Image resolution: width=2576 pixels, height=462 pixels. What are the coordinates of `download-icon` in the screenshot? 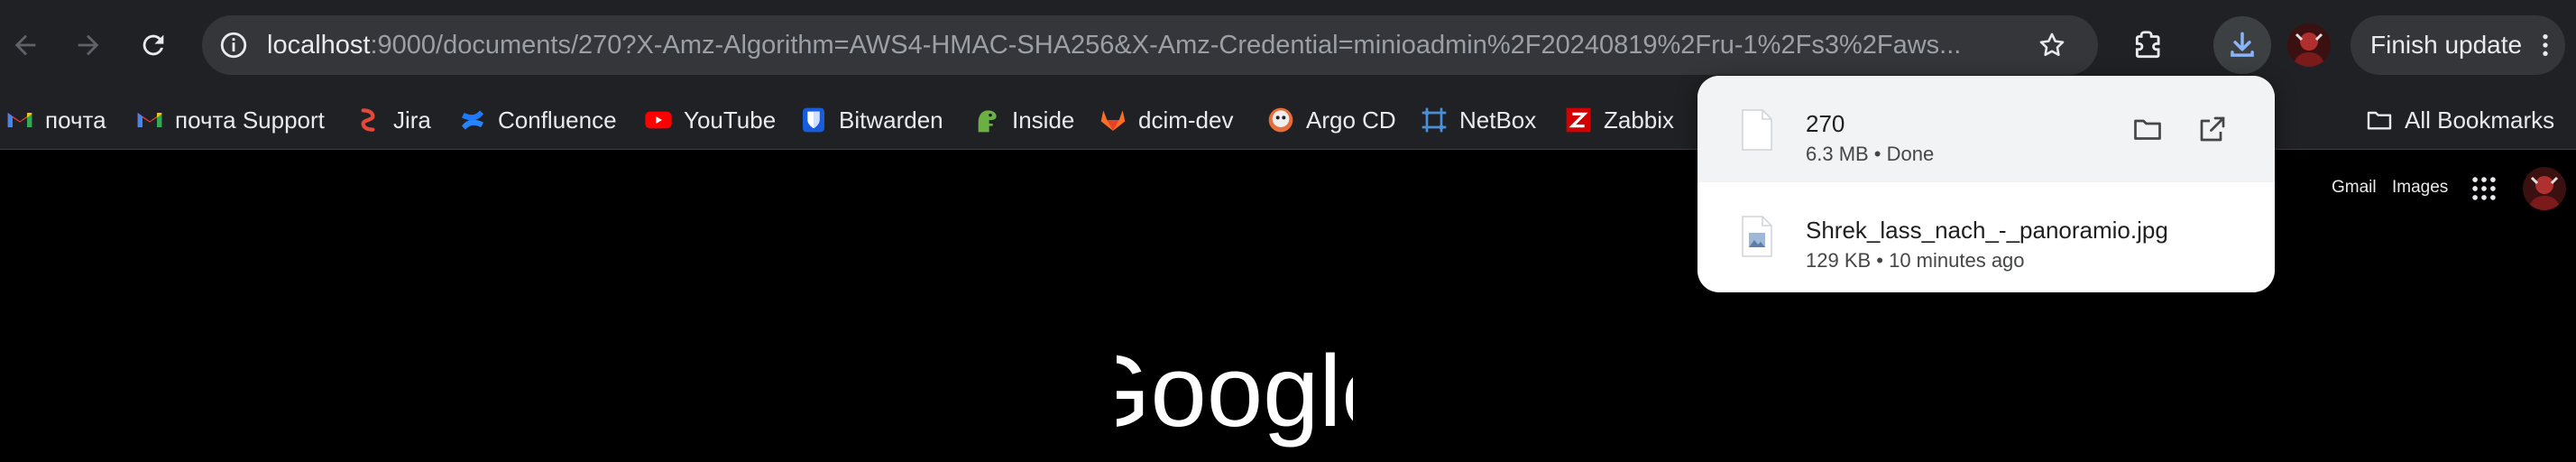 It's located at (2242, 44).